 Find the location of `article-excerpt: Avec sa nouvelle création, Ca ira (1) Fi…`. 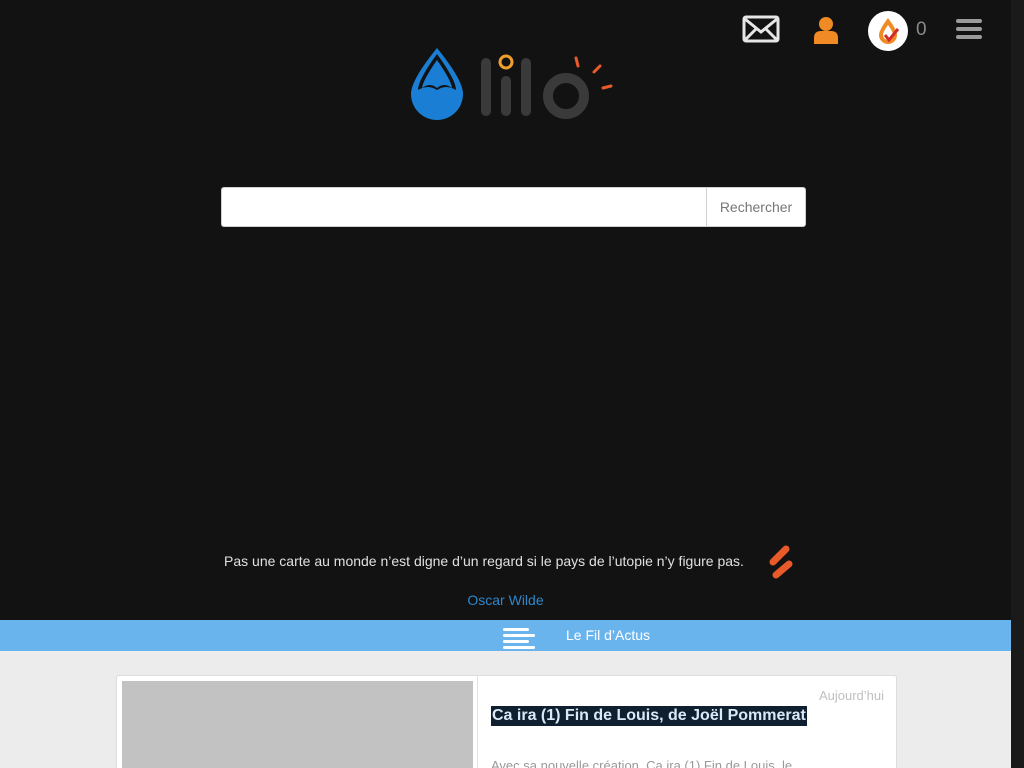

article-excerpt: Avec sa nouvelle création, Ca ira (1) Fi… is located at coordinates (642, 763).